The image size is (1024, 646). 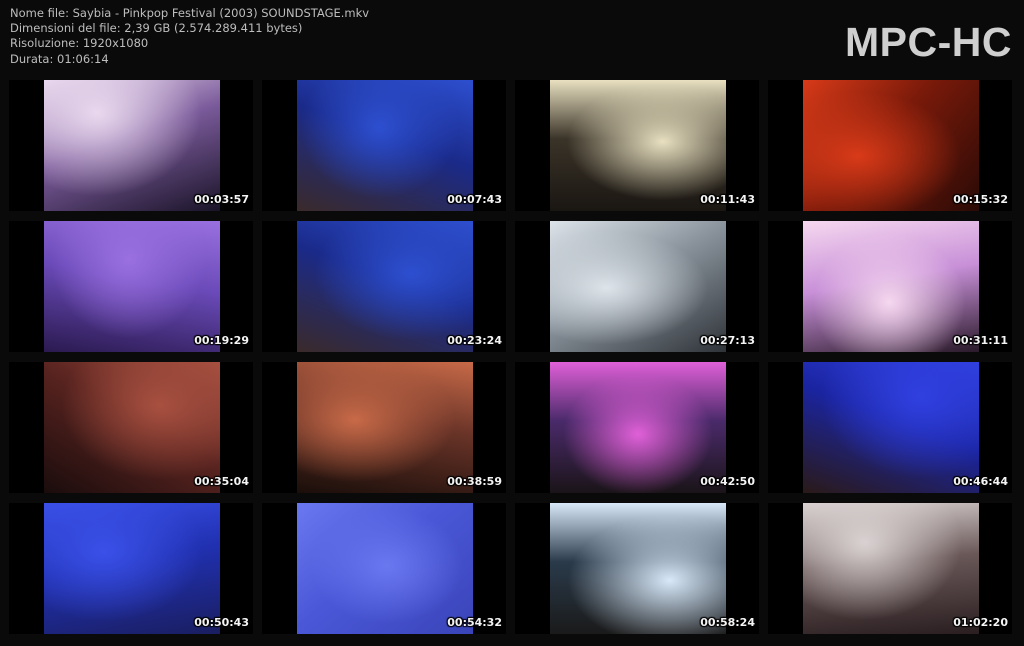 What do you see at coordinates (221, 481) in the screenshot?
I see `thumbnail-timestamp: 00:35:04` at bounding box center [221, 481].